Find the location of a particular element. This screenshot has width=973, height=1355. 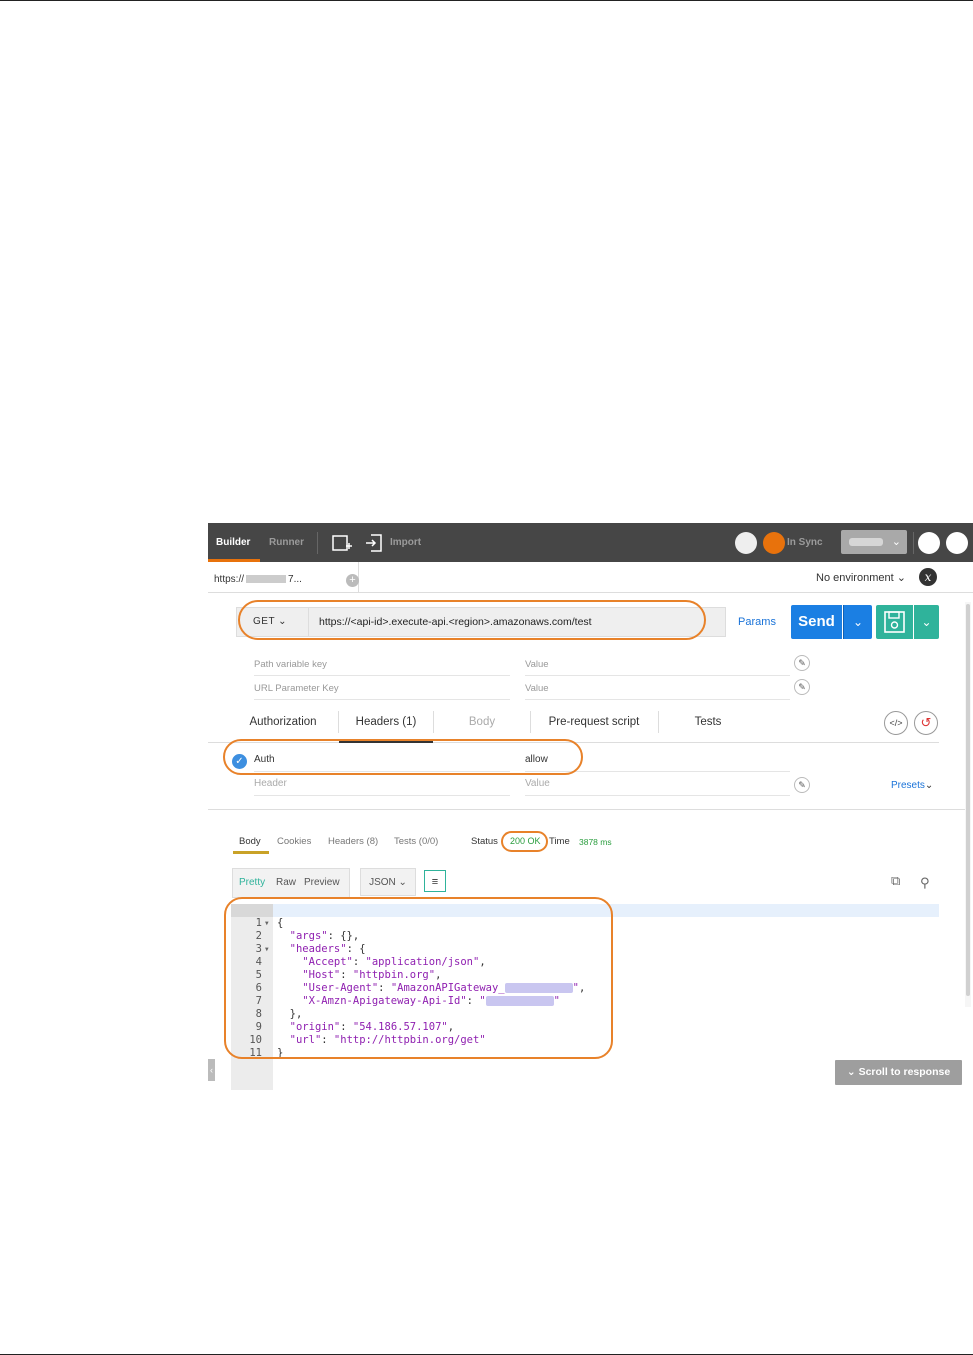

url-parameter-row: URL Parameter Key Value is located at coordinates (524, 688).